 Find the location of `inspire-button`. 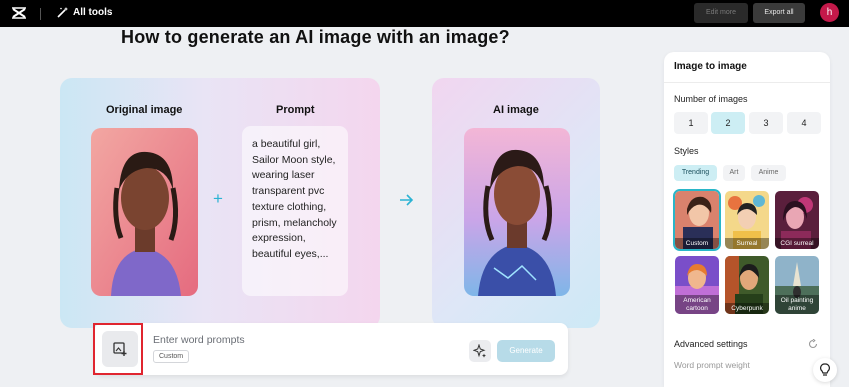

inspire-button is located at coordinates (480, 351).